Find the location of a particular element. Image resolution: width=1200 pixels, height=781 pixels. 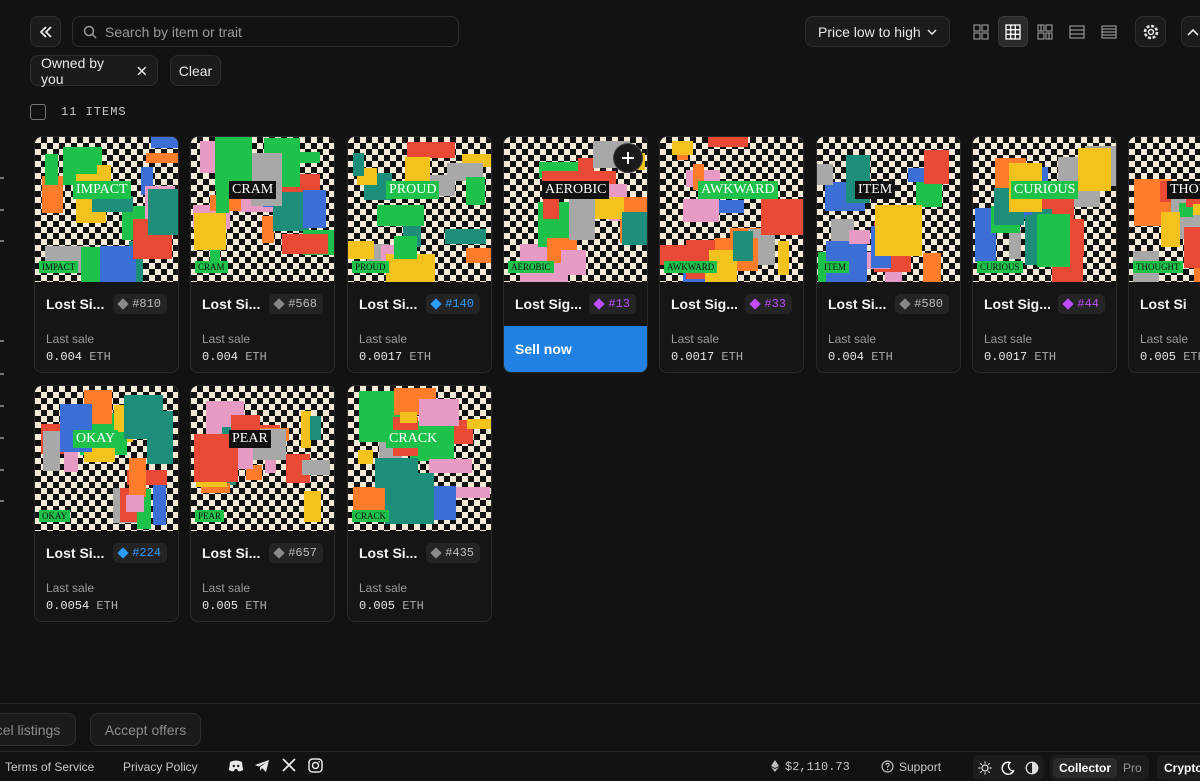

bulk-action-bar: cel listings Accept offers is located at coordinates (600, 727).